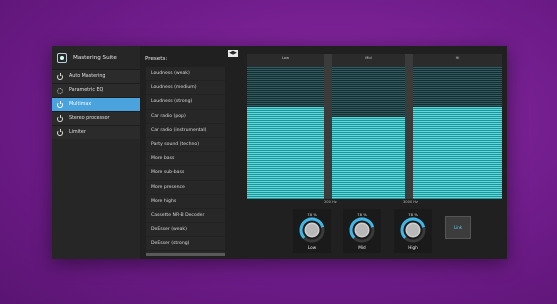  I want to click on preset-item: Car radio (instrumental), so click(185, 131).